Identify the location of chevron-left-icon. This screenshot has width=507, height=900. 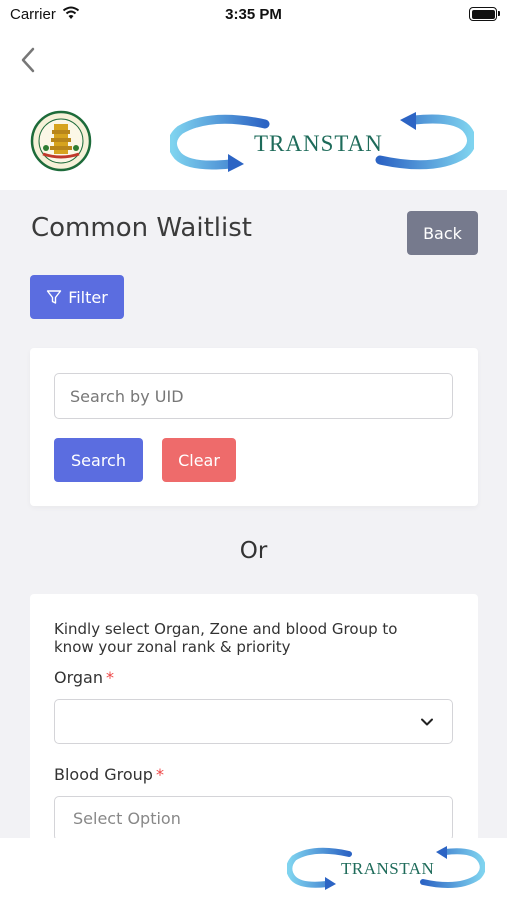
(30, 60).